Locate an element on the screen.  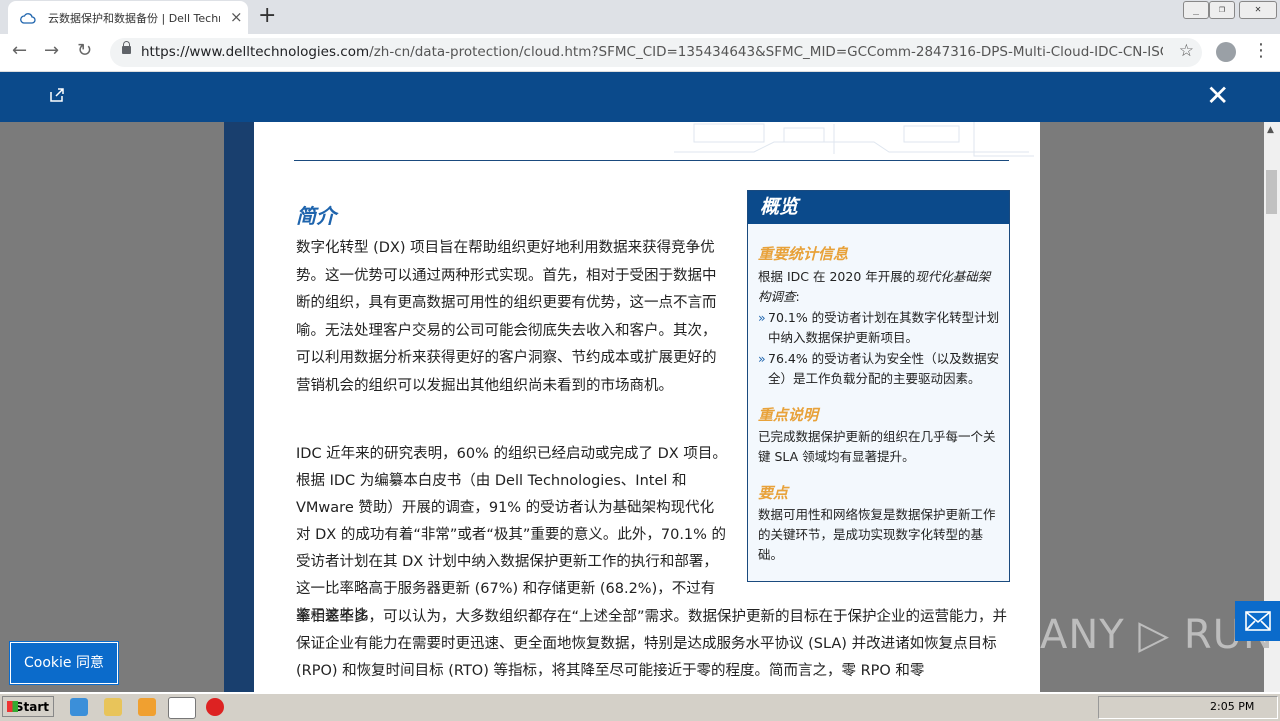
antivirus-icon is located at coordinates (215, 707).